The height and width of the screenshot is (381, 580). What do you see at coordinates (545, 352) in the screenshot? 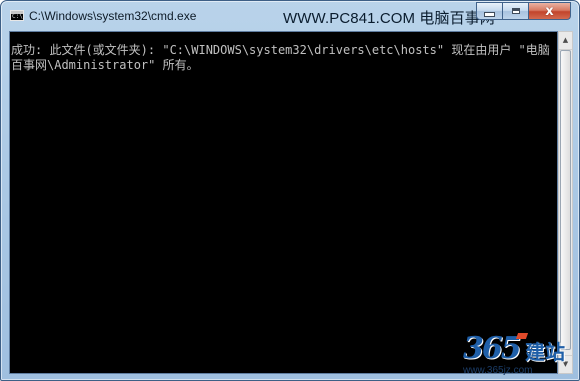
I see `logo-name: 建站` at bounding box center [545, 352].